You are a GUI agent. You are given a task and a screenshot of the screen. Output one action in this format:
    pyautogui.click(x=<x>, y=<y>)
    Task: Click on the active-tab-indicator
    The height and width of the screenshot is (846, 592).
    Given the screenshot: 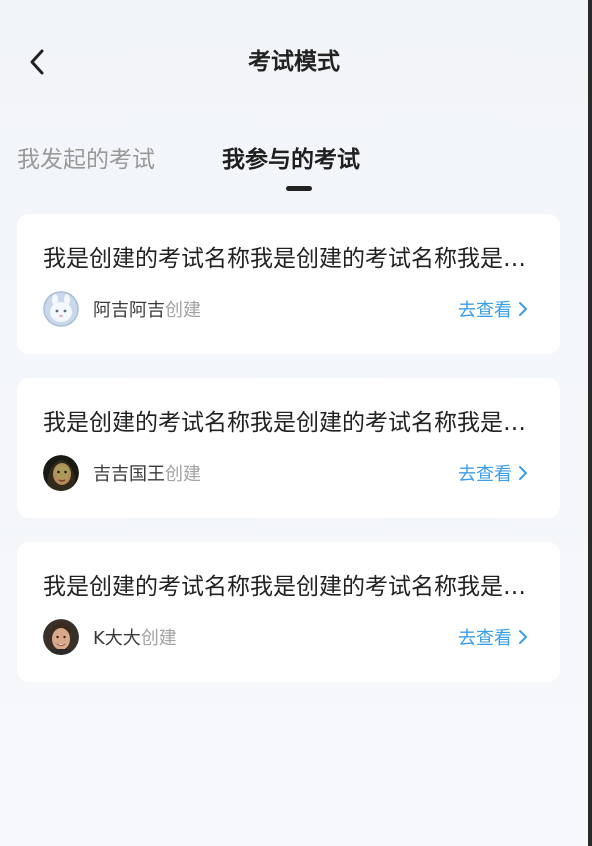 What is the action you would take?
    pyautogui.click(x=299, y=188)
    